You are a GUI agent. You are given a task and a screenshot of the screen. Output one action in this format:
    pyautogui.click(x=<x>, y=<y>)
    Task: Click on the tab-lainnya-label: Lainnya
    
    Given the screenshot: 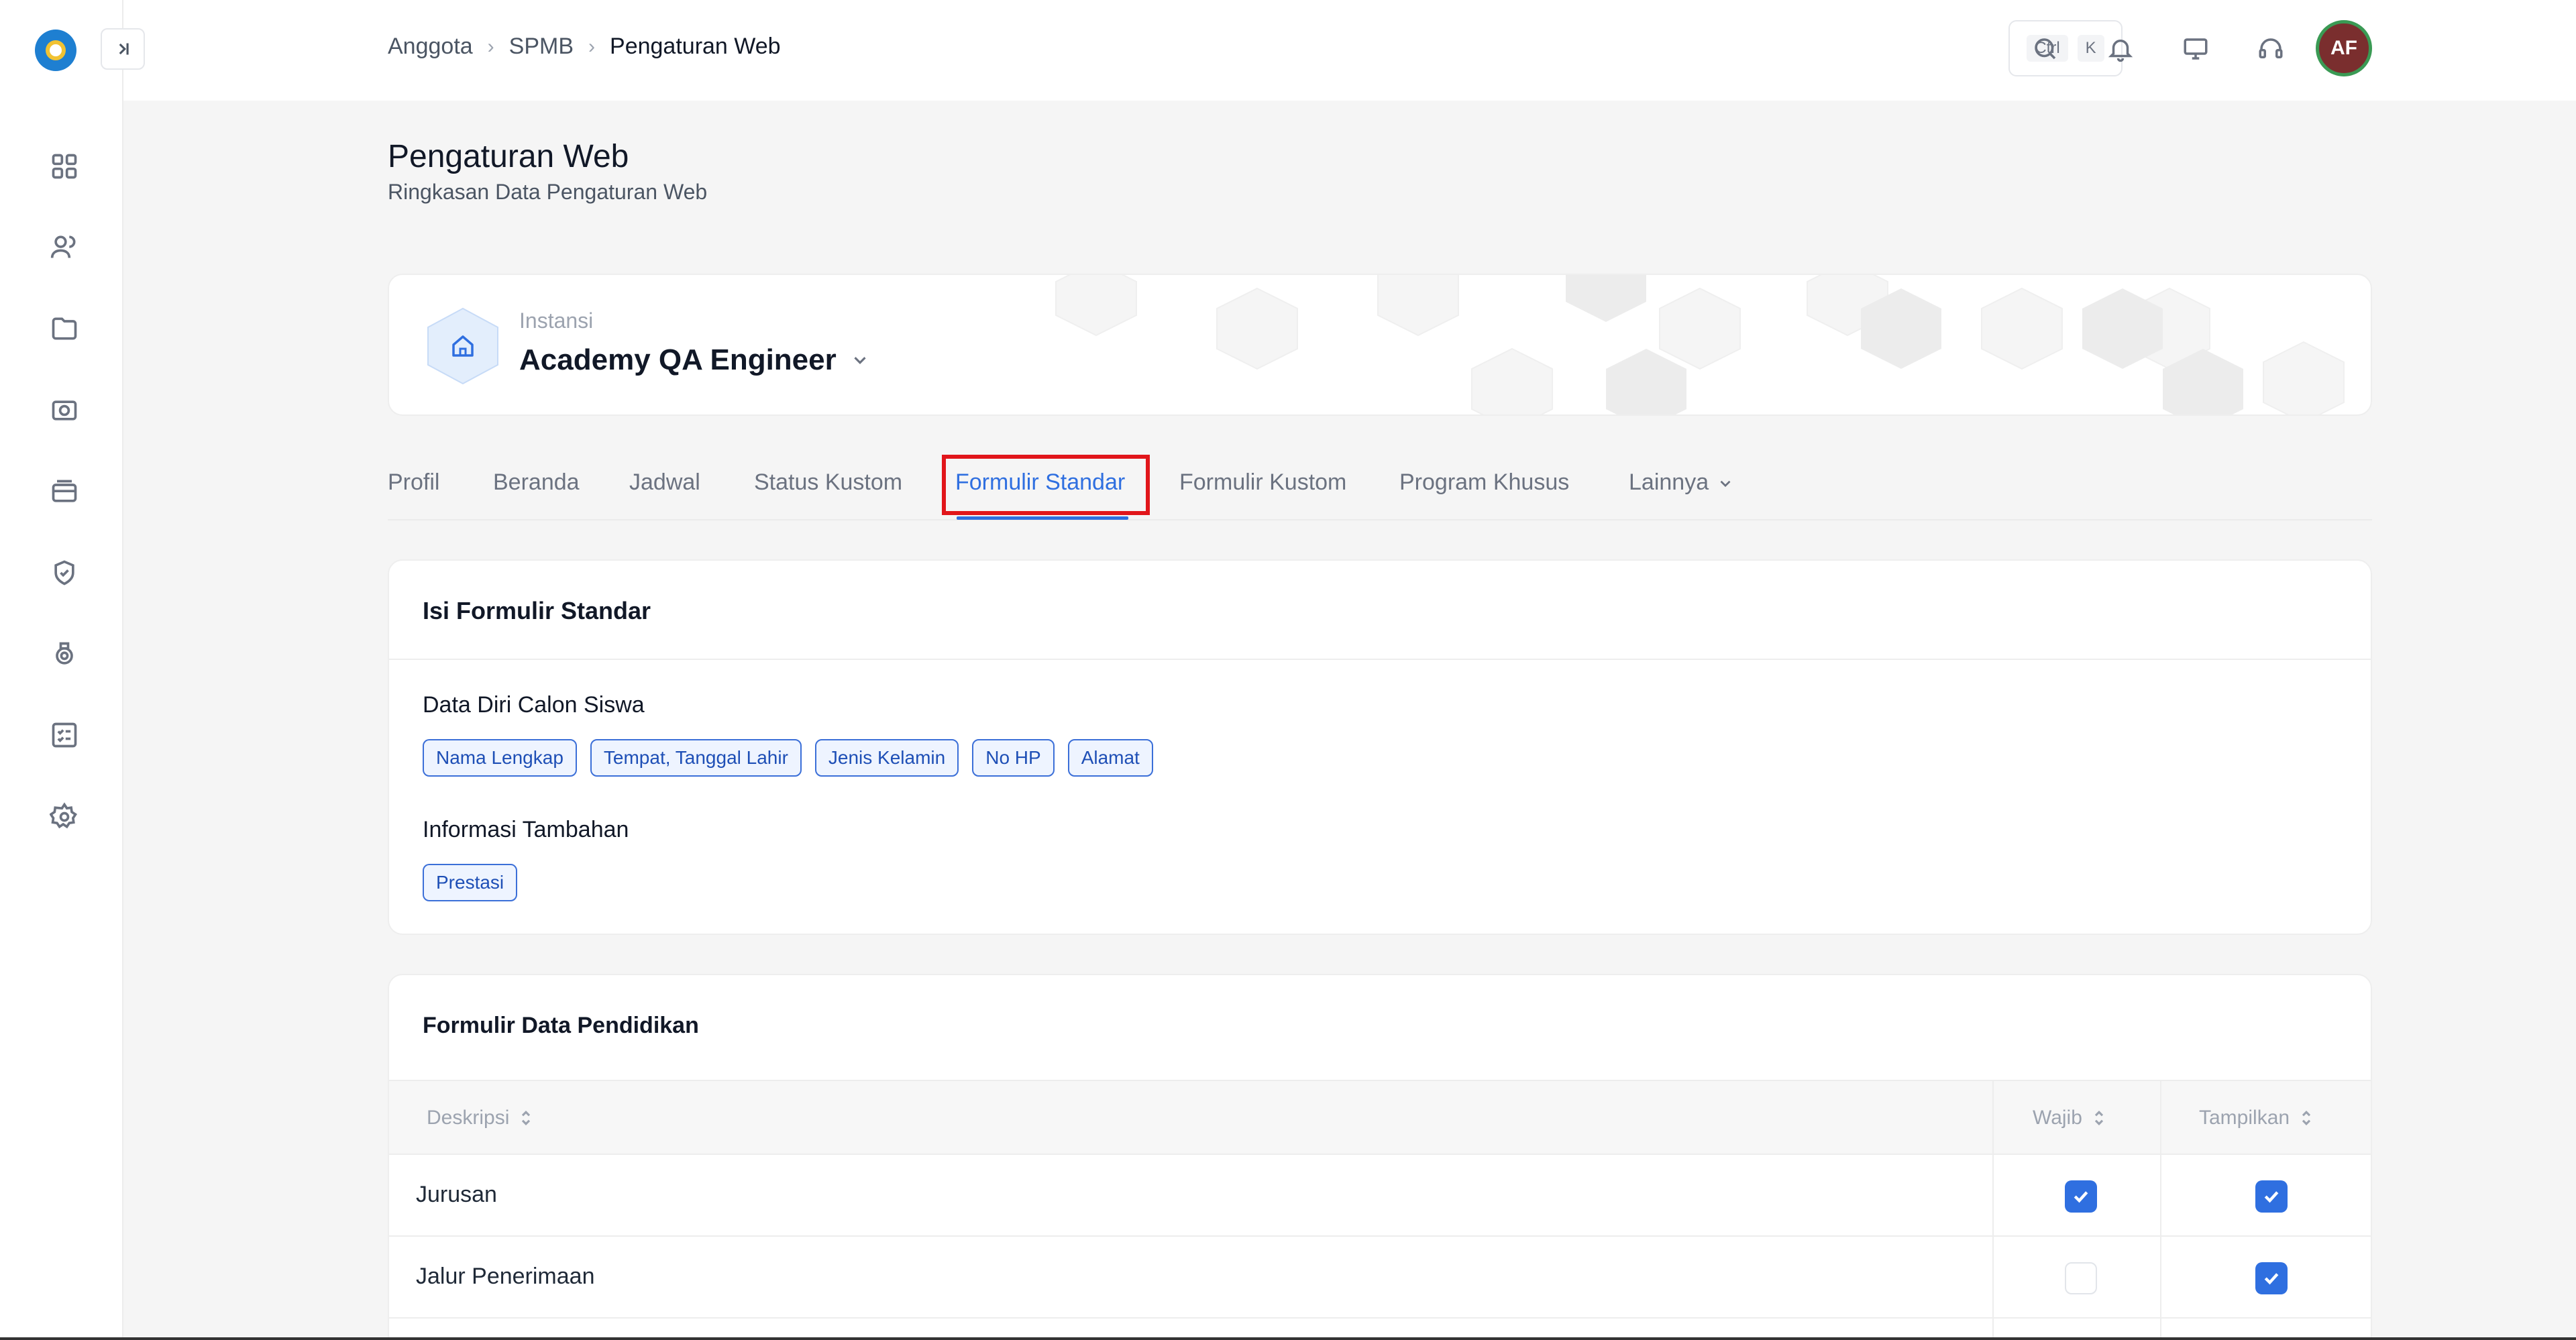 What is the action you would take?
    pyautogui.click(x=1669, y=482)
    